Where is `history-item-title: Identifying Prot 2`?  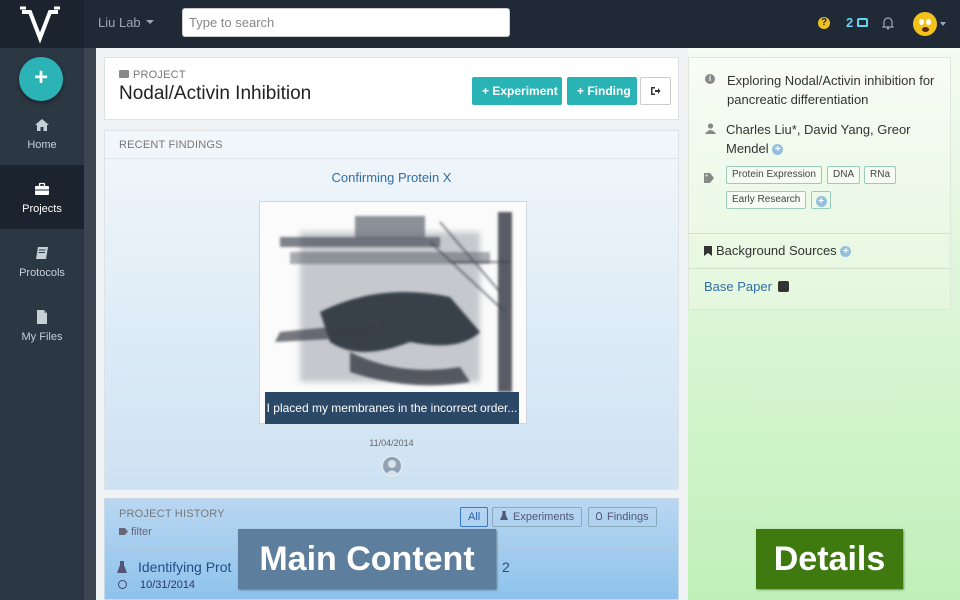
history-item-title: Identifying Prot 2 is located at coordinates (324, 567).